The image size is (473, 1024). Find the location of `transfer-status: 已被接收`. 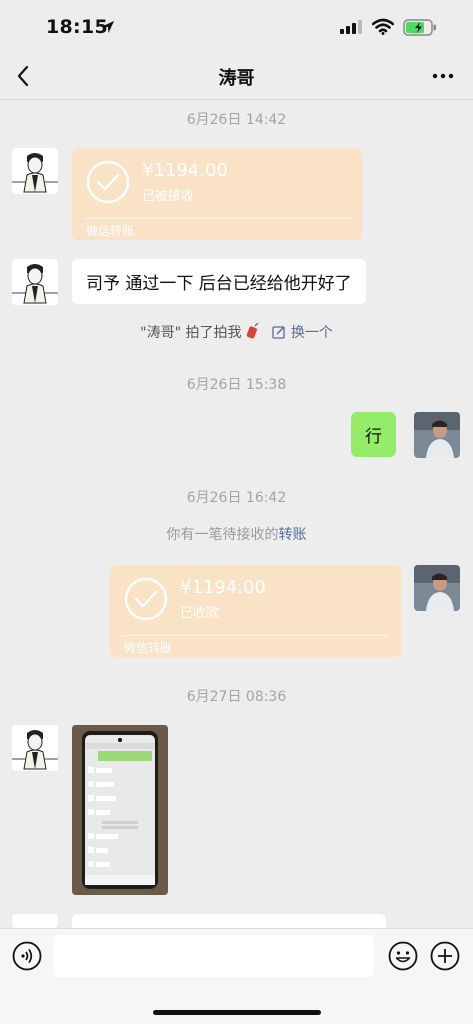

transfer-status: 已被接收 is located at coordinates (168, 196).